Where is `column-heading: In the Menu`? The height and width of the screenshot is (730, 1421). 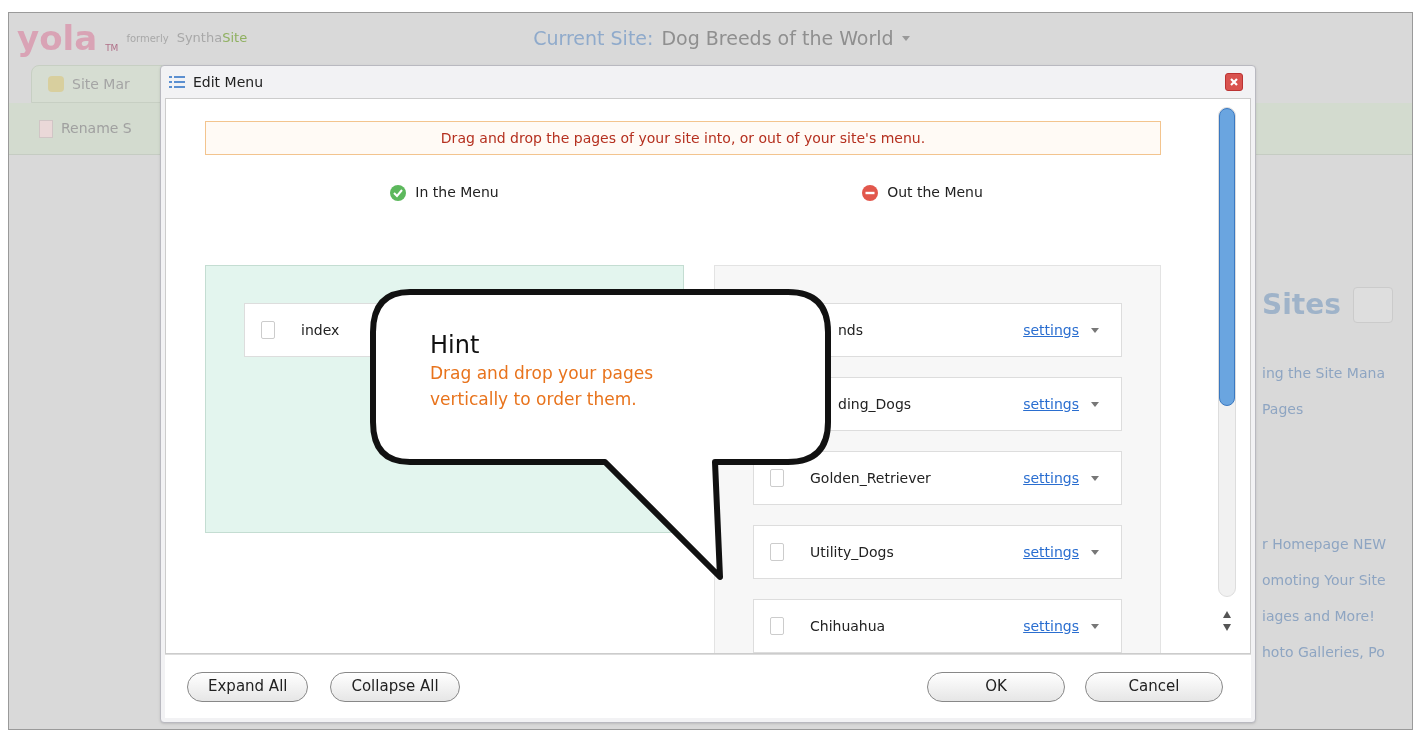
column-heading: In the Menu is located at coordinates (457, 192).